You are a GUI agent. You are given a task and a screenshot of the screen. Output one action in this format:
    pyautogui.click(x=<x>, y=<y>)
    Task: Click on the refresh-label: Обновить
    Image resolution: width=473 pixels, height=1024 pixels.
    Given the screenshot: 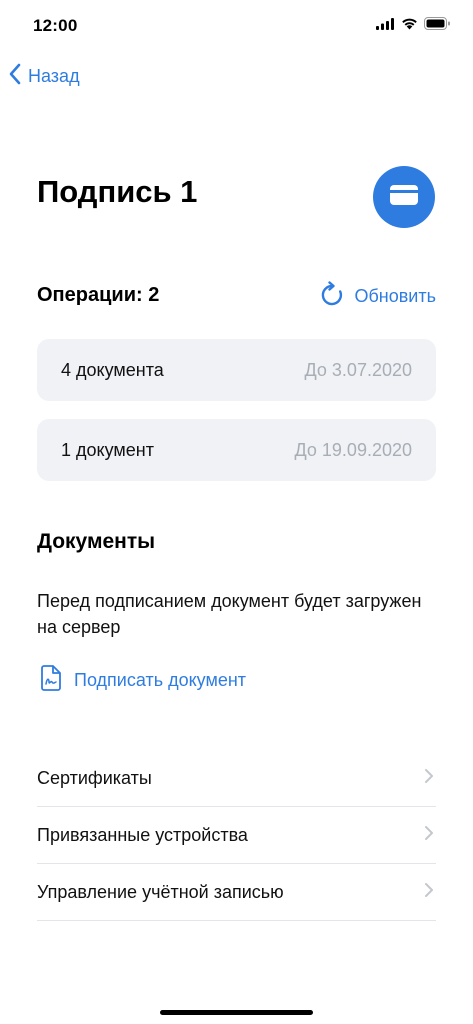 What is the action you would take?
    pyautogui.click(x=395, y=296)
    